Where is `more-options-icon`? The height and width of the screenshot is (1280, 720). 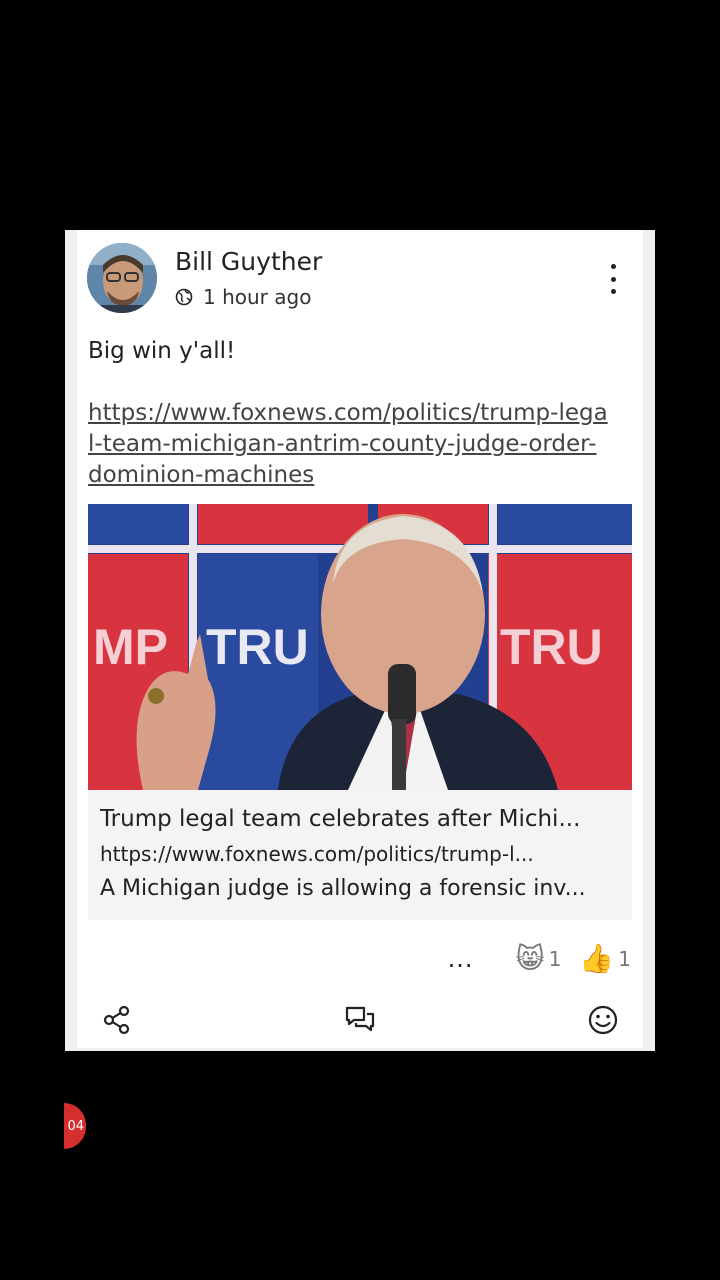 more-options-icon is located at coordinates (613, 279).